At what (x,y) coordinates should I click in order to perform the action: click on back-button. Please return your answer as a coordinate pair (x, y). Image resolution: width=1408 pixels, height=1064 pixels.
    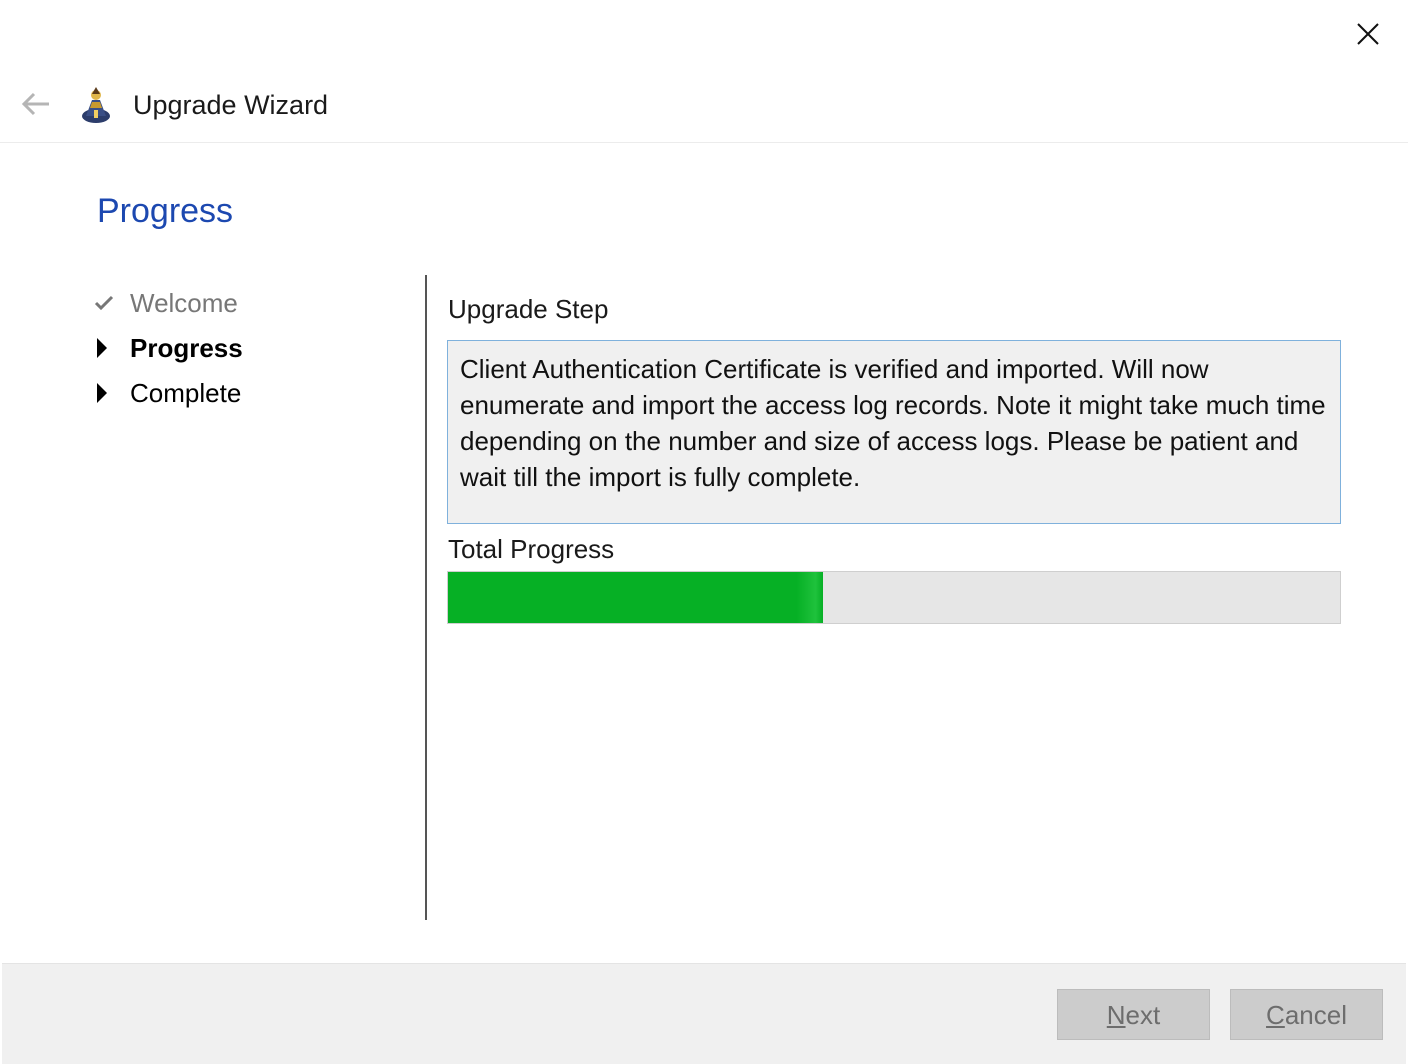
    Looking at the image, I should click on (36, 104).